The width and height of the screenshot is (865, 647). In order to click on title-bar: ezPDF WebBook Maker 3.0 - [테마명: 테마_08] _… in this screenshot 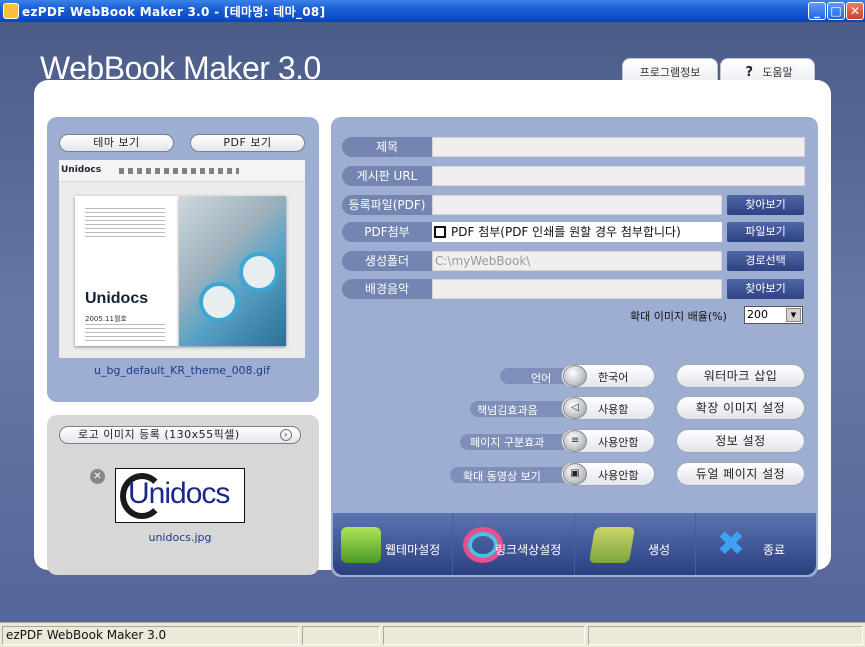, I will do `click(432, 11)`.